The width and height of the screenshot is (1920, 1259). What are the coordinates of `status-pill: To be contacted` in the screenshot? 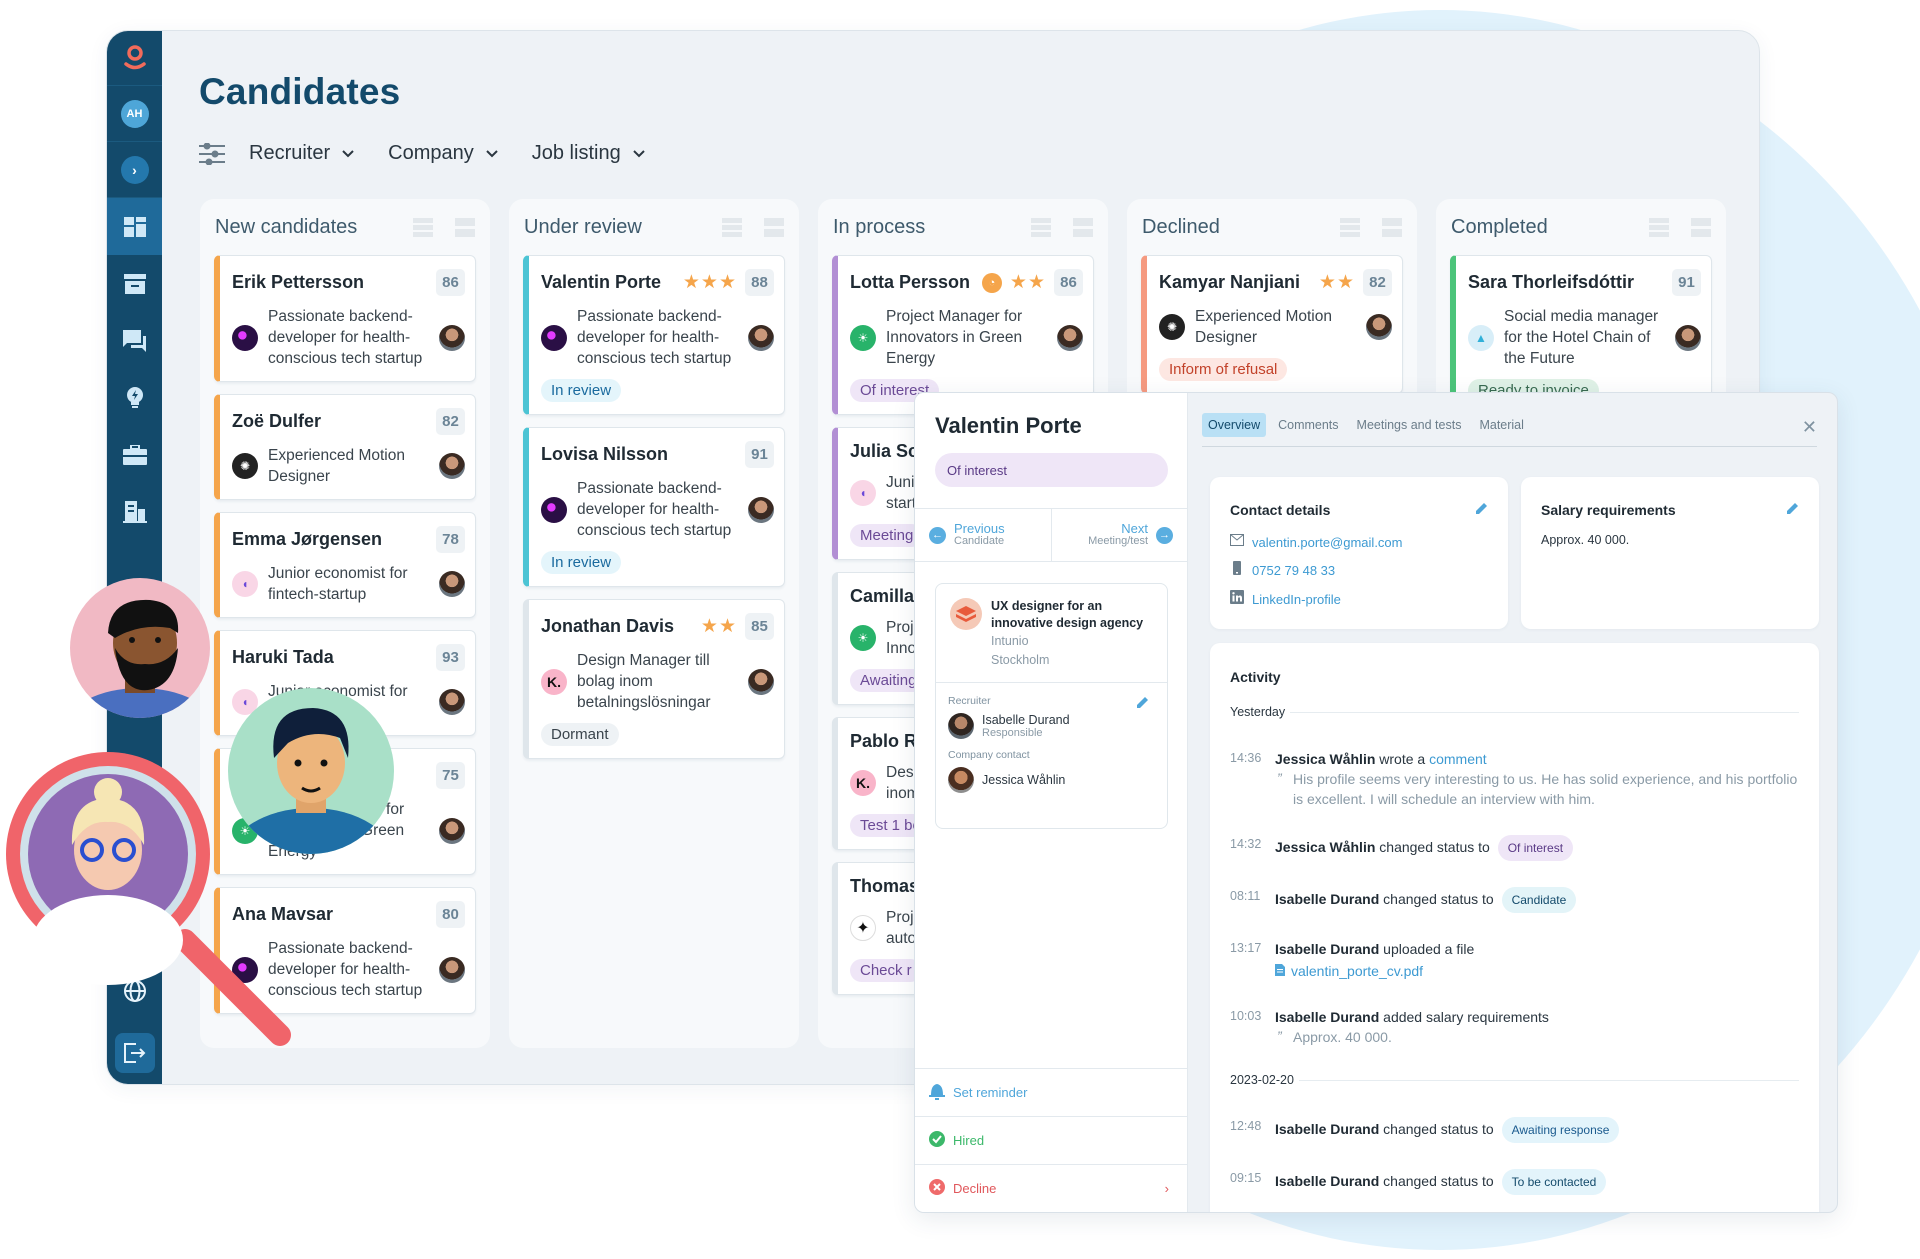 It's located at (1554, 1182).